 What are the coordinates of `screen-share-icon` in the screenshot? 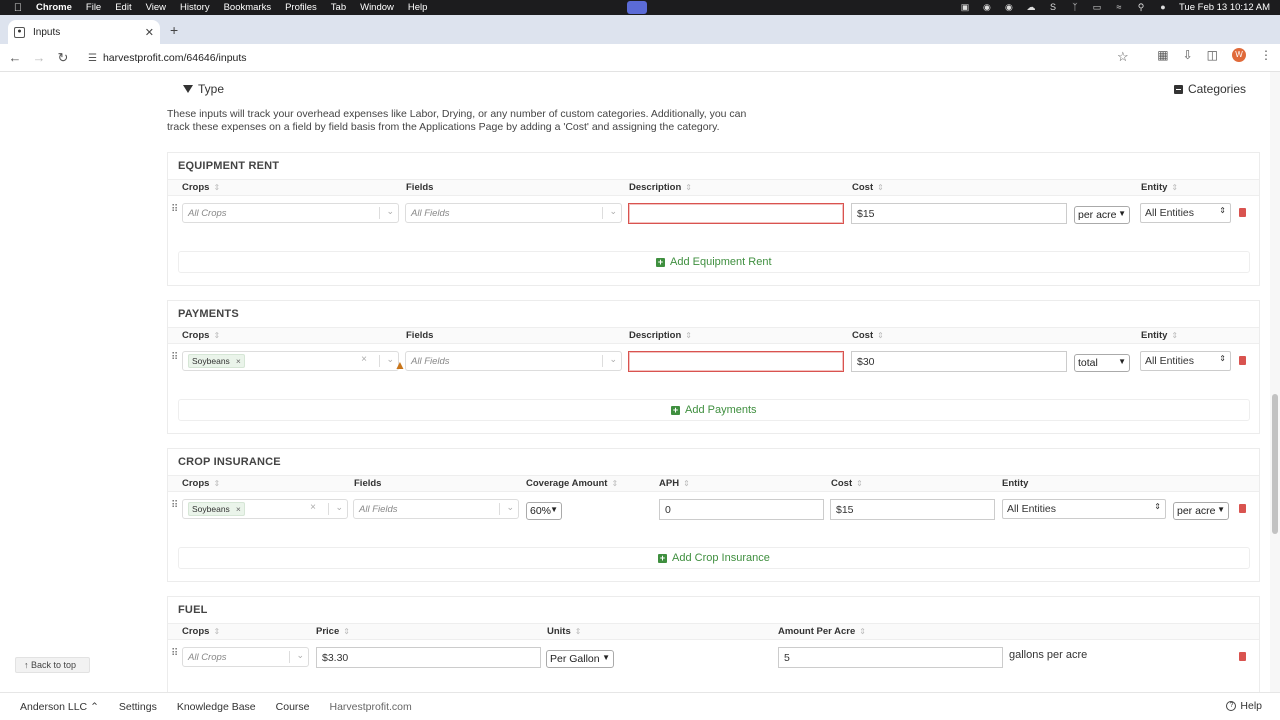 It's located at (637, 7).